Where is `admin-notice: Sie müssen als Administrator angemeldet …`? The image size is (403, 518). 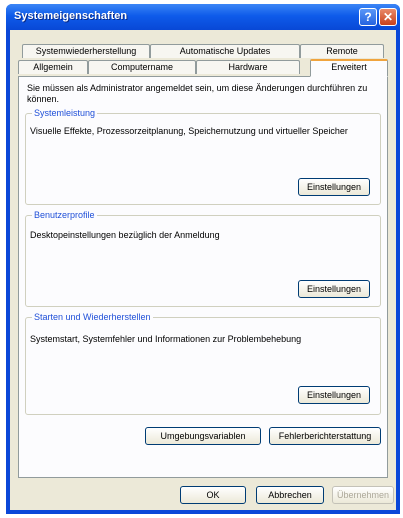
admin-notice: Sie müssen als Administrator angemeldet … is located at coordinates (197, 93).